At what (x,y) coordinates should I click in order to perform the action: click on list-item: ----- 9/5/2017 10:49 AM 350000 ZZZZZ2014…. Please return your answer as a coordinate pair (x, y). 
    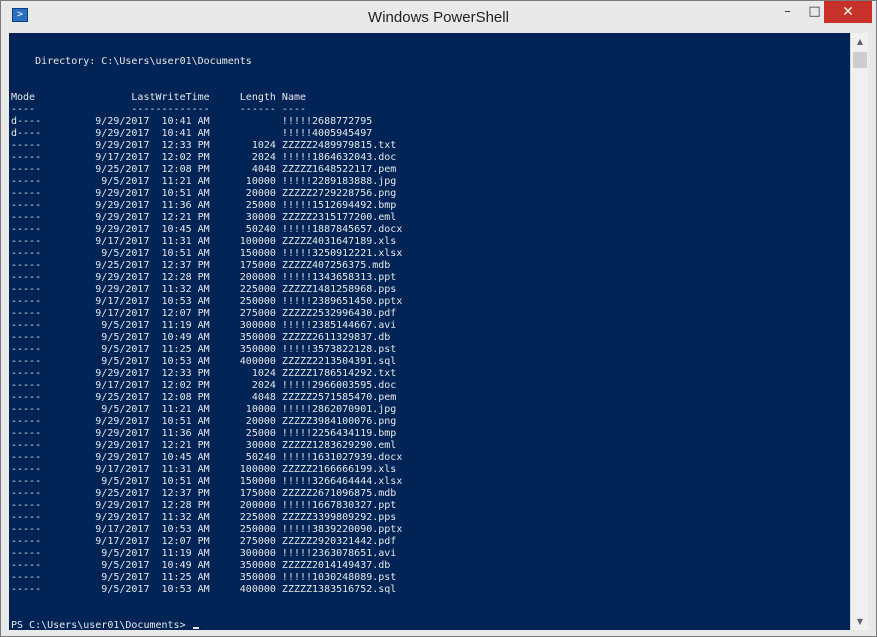
    Looking at the image, I should click on (201, 565).